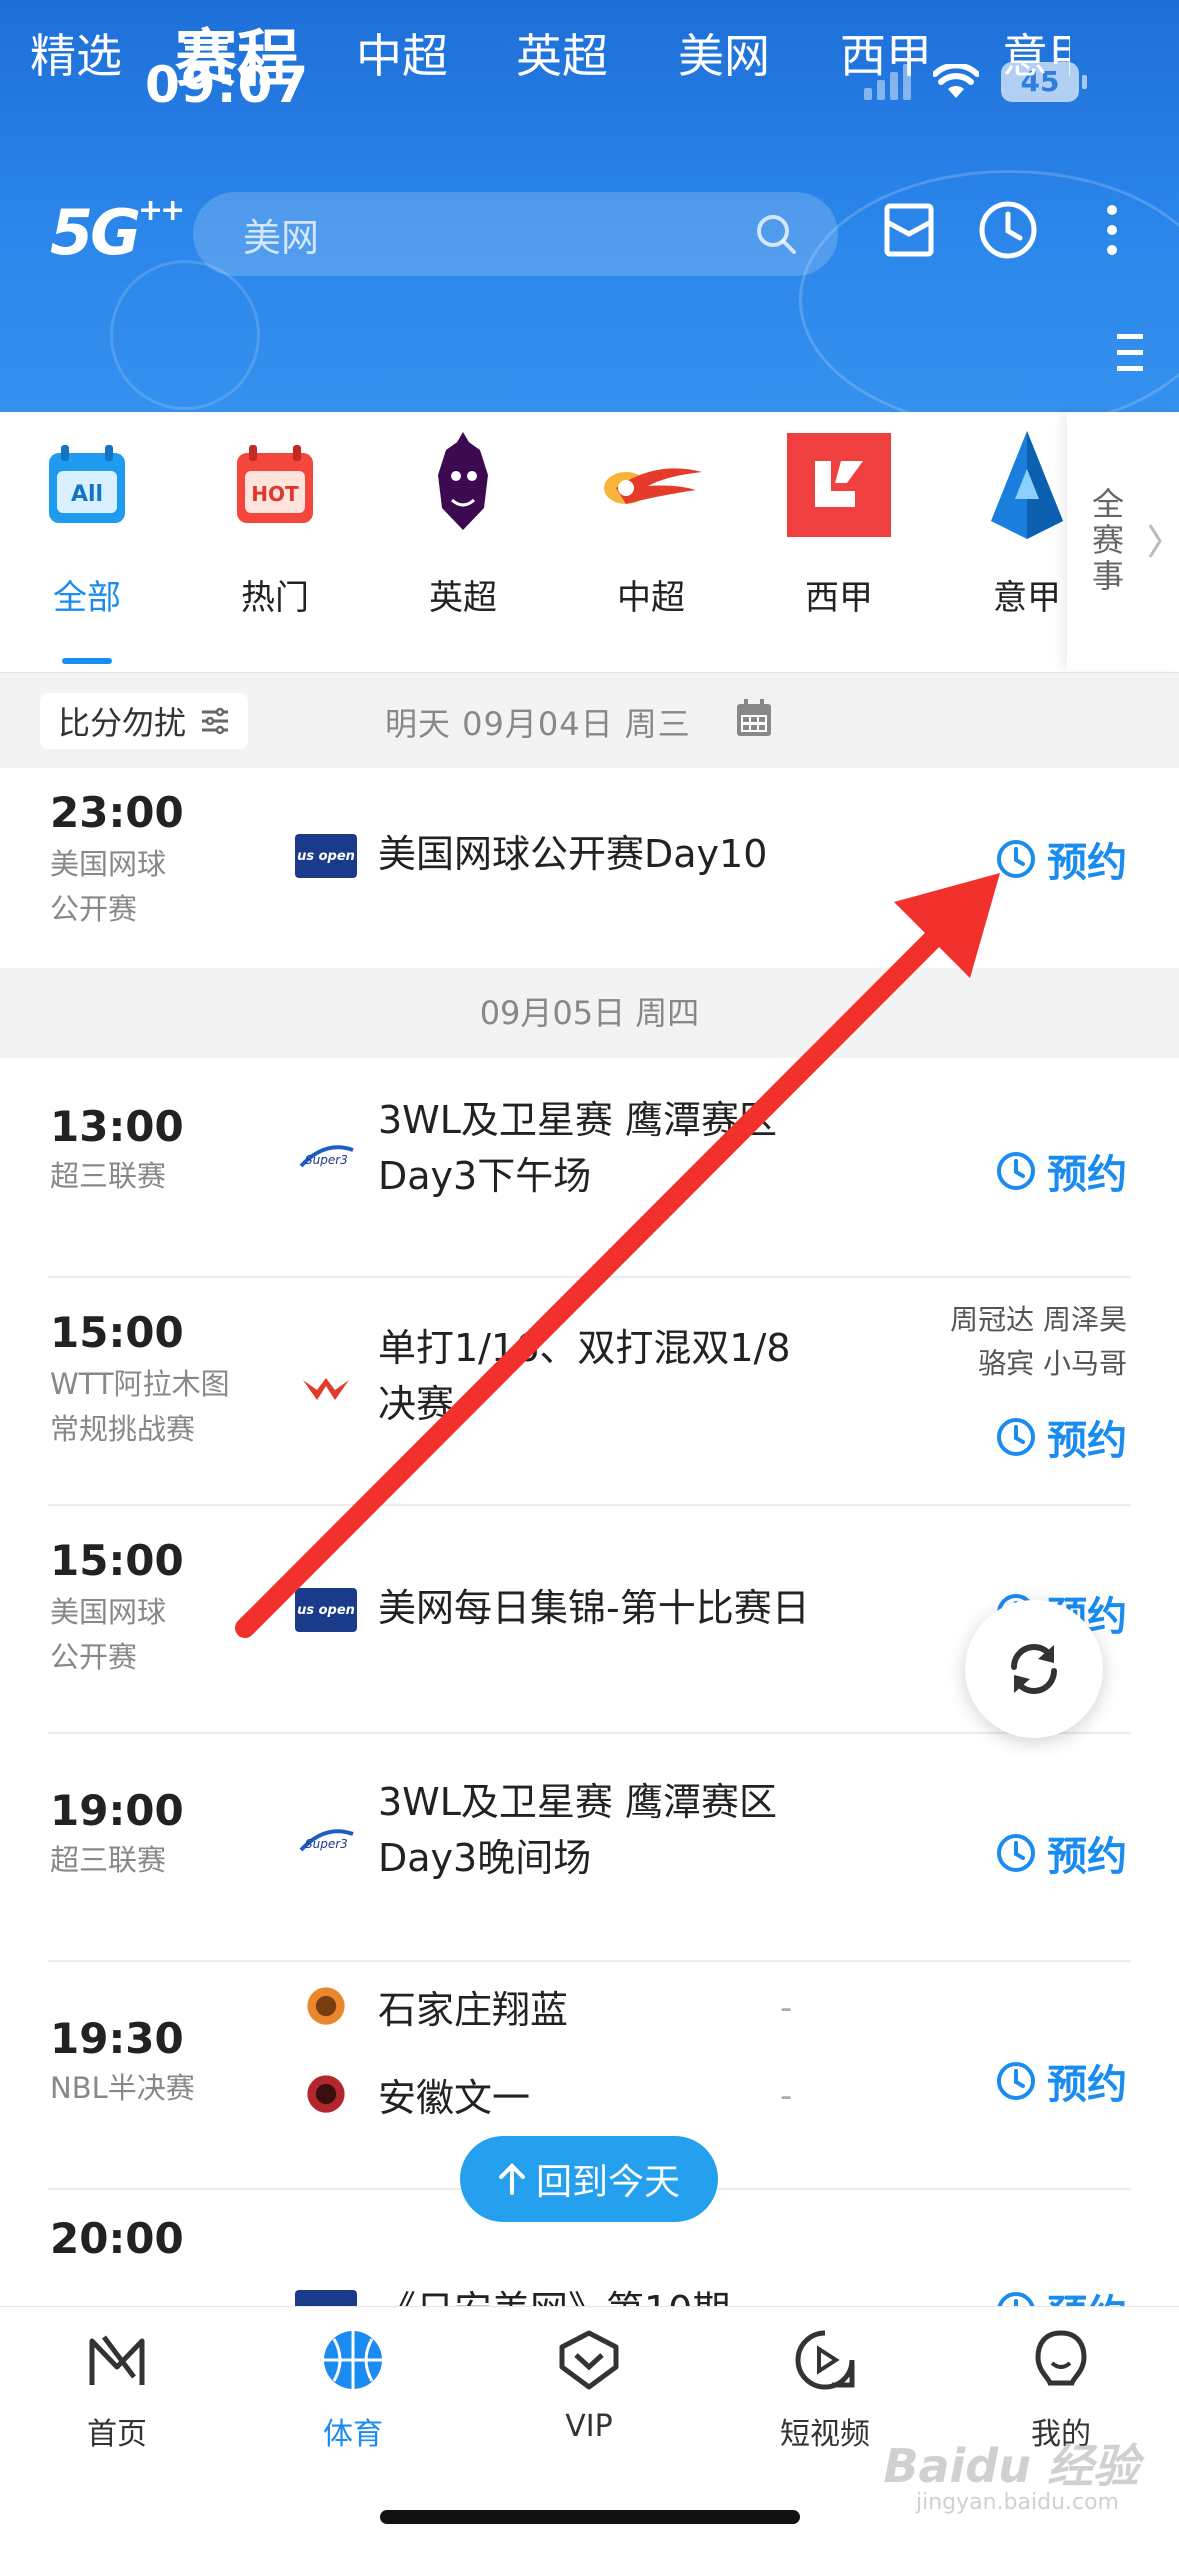  I want to click on sports-icon, so click(353, 2360).